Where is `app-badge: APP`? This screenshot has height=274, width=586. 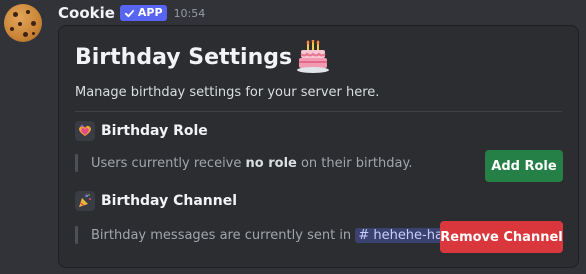 app-badge: APP is located at coordinates (143, 13).